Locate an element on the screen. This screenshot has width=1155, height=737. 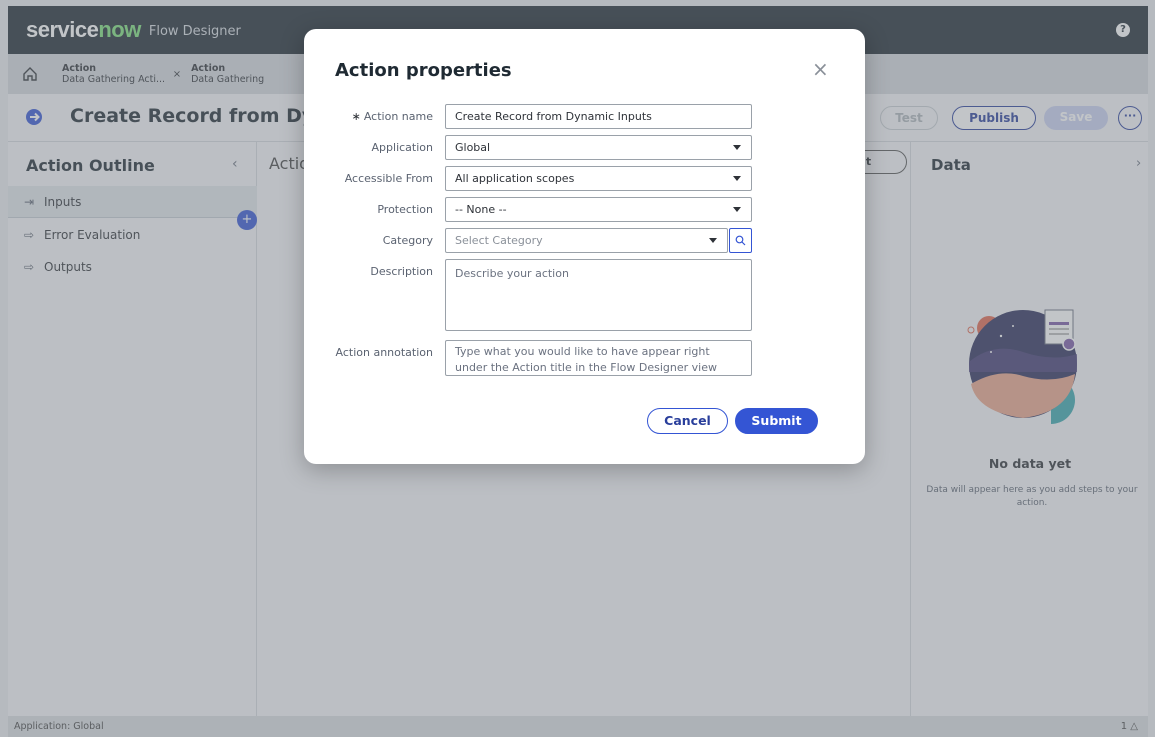
category-row: Category Select Category is located at coordinates (584, 241).